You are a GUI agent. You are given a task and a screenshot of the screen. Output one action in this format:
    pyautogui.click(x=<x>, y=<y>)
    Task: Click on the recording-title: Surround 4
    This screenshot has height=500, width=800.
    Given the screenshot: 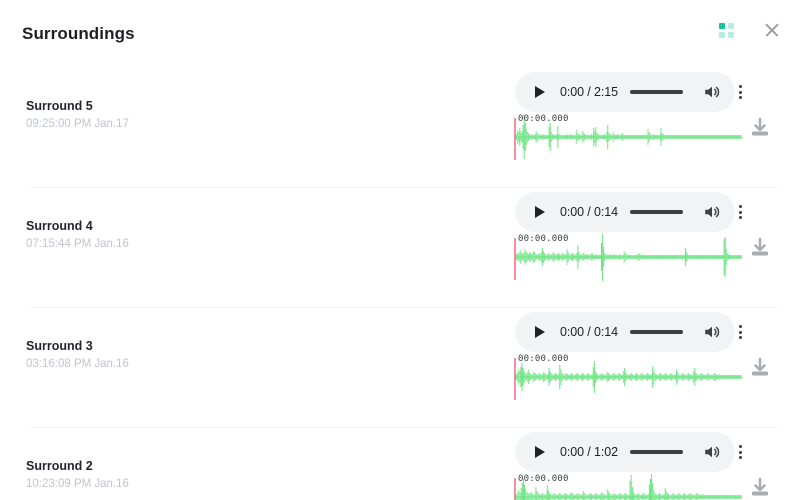 What is the action you would take?
    pyautogui.click(x=59, y=226)
    